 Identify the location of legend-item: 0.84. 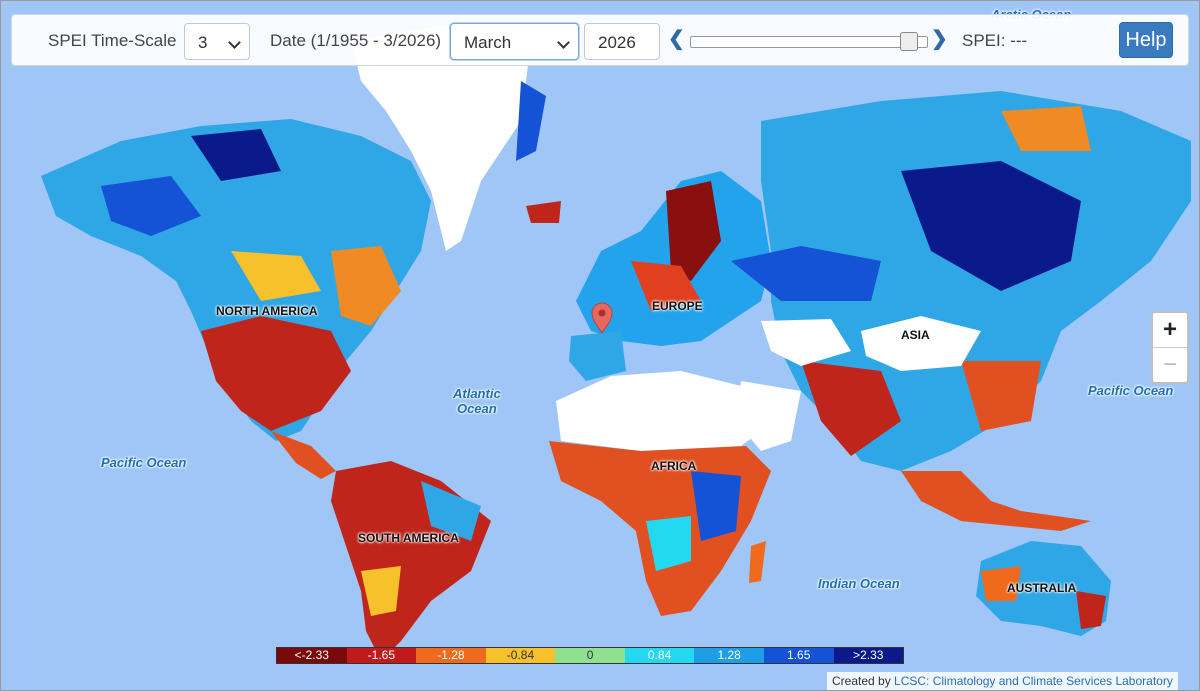
(659, 655).